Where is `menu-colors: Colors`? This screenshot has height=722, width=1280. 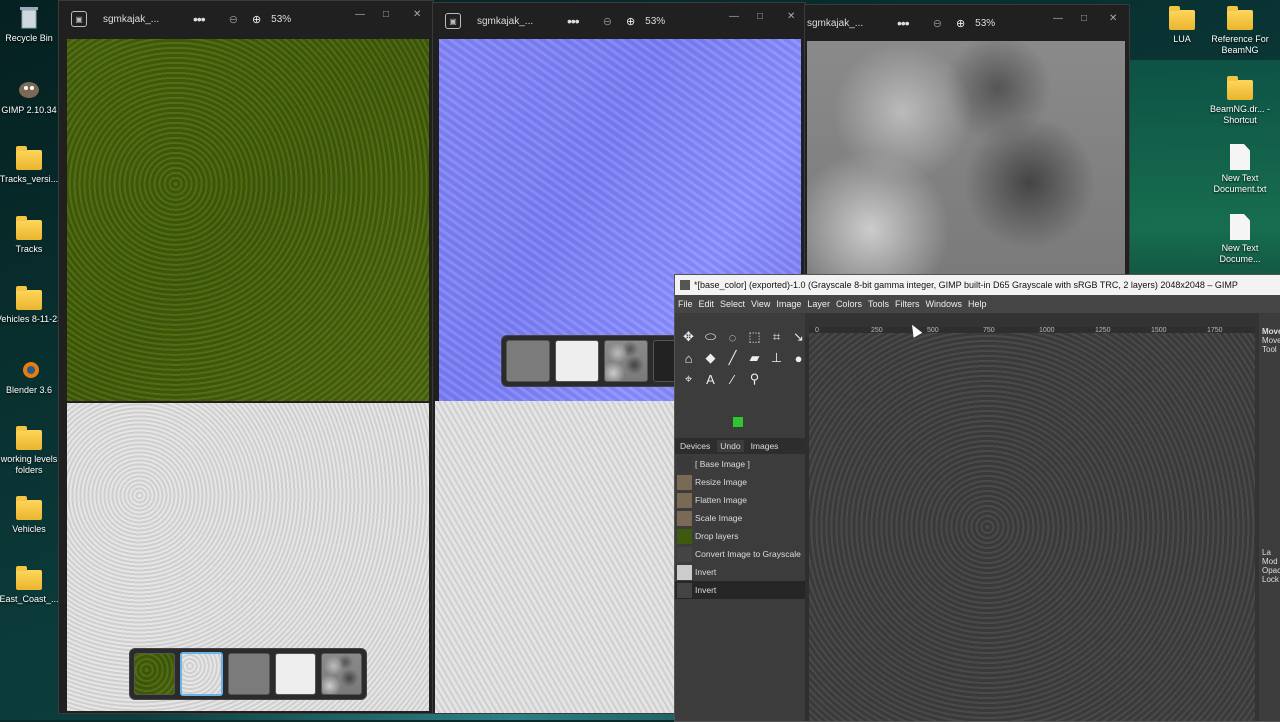
menu-colors: Colors is located at coordinates (849, 304).